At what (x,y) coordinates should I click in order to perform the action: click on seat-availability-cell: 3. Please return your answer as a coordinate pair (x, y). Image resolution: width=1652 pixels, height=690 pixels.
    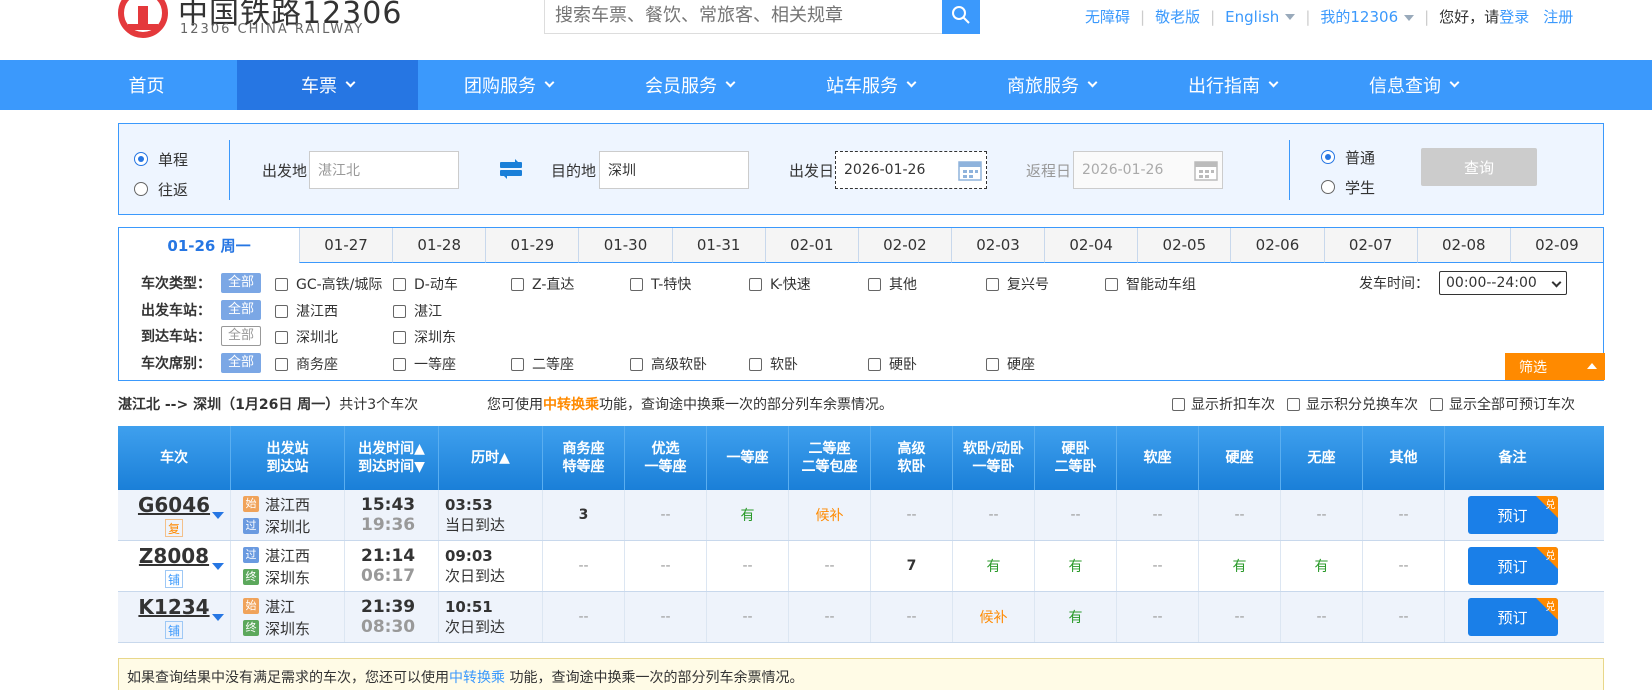
    Looking at the image, I should click on (583, 515).